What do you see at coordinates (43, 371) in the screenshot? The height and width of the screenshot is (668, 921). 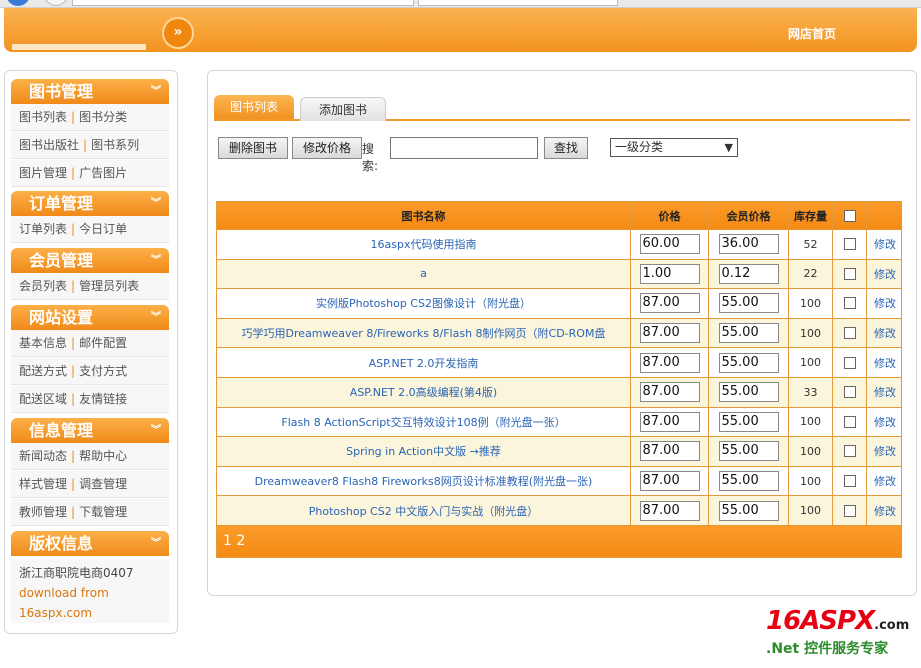 I see `sidebar-link-shipping-method: 配送方式` at bounding box center [43, 371].